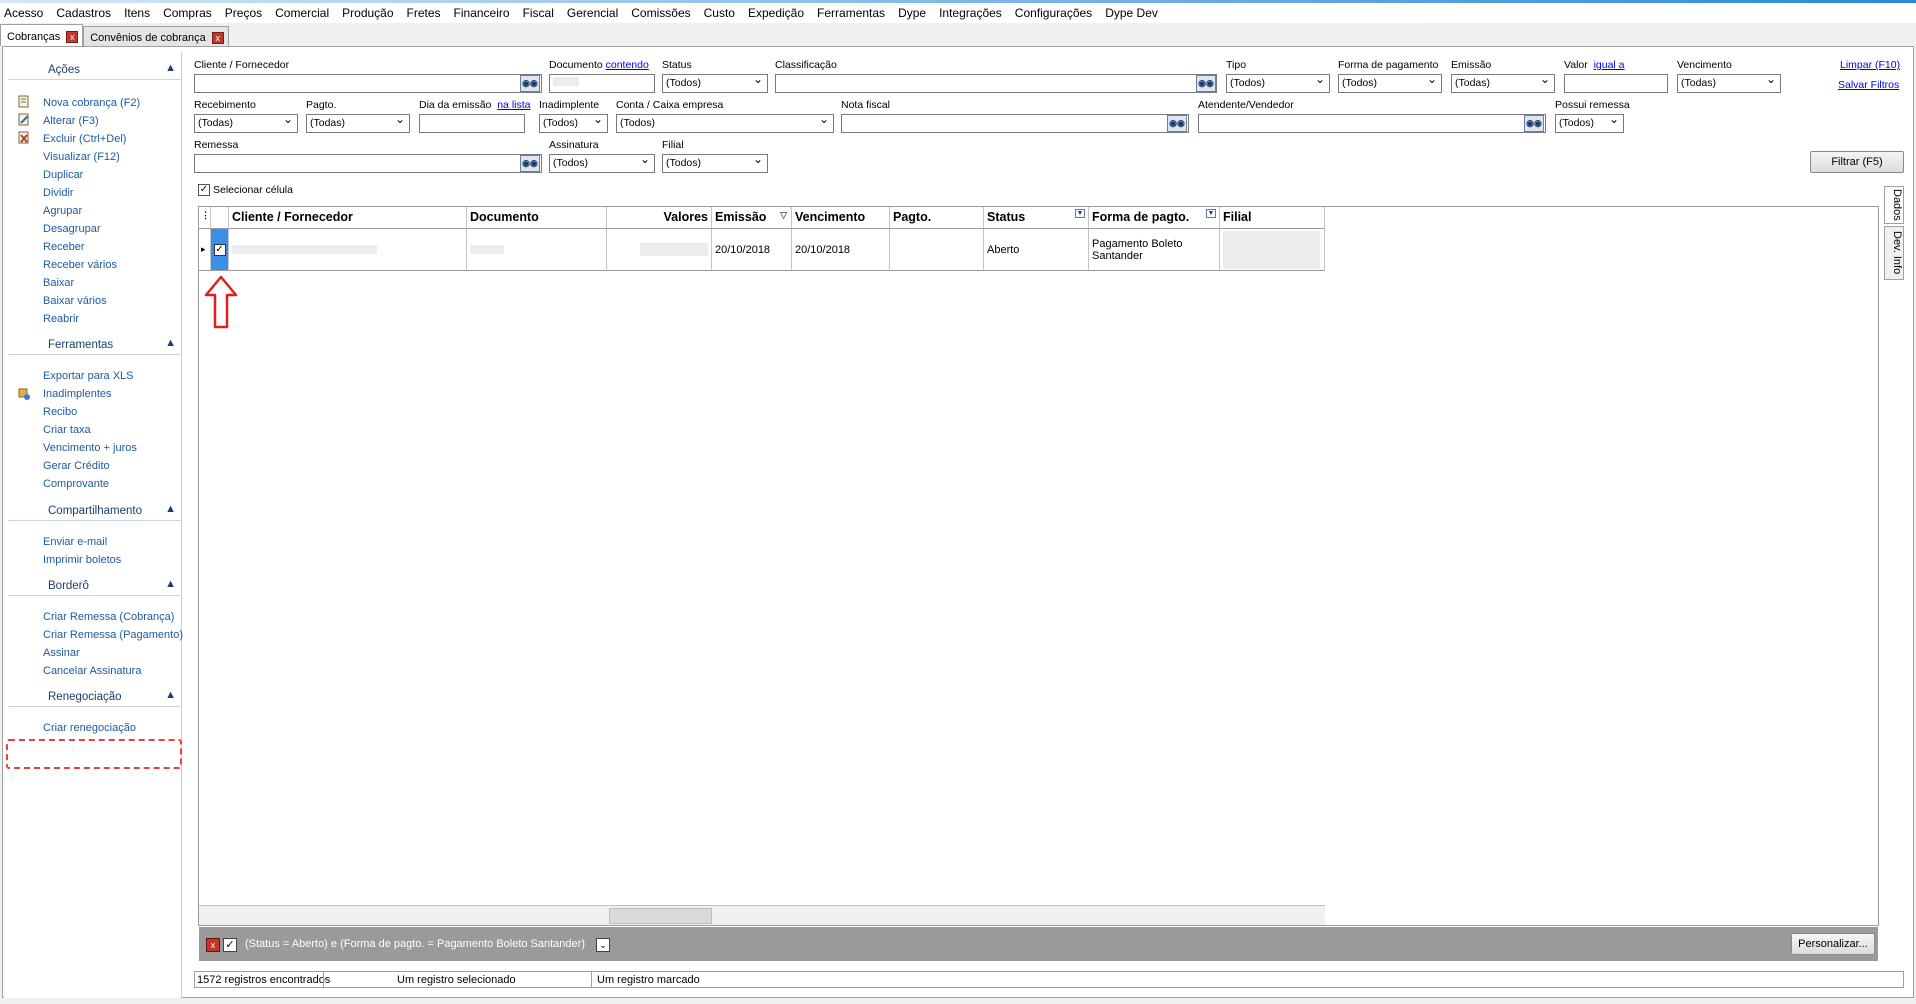 The image size is (1916, 1004). What do you see at coordinates (1589, 123) in the screenshot?
I see `possui-remessa-select: (Todos)` at bounding box center [1589, 123].